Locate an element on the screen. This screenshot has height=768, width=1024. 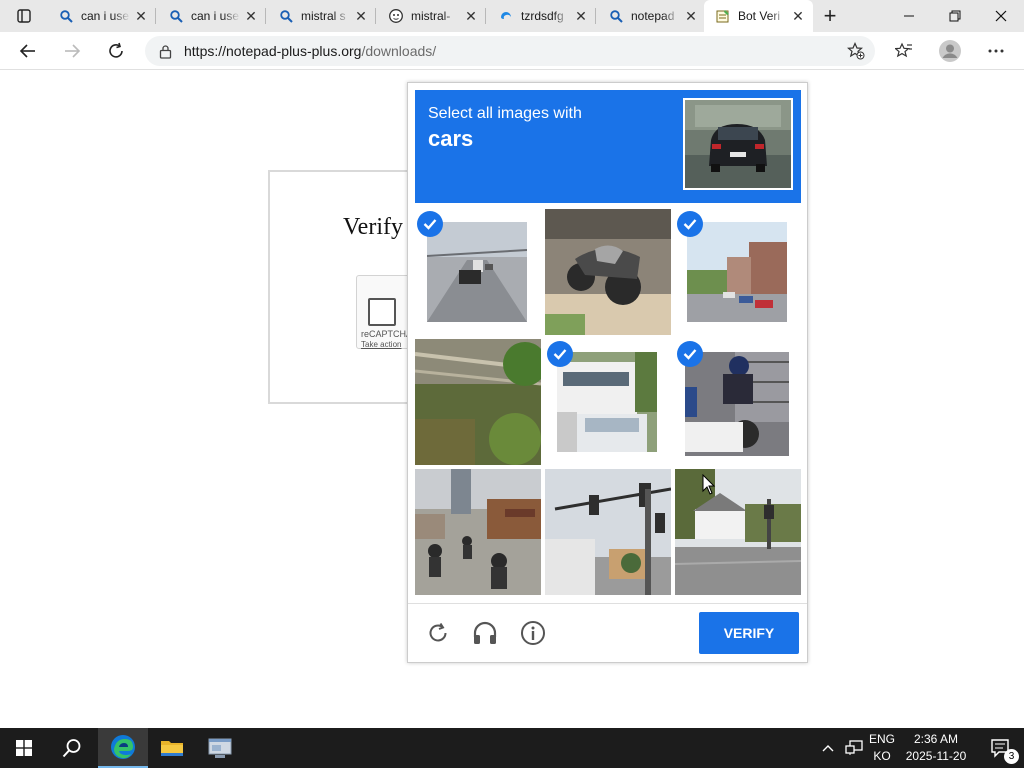
edge-browser-icon is located at coordinates (123, 747).